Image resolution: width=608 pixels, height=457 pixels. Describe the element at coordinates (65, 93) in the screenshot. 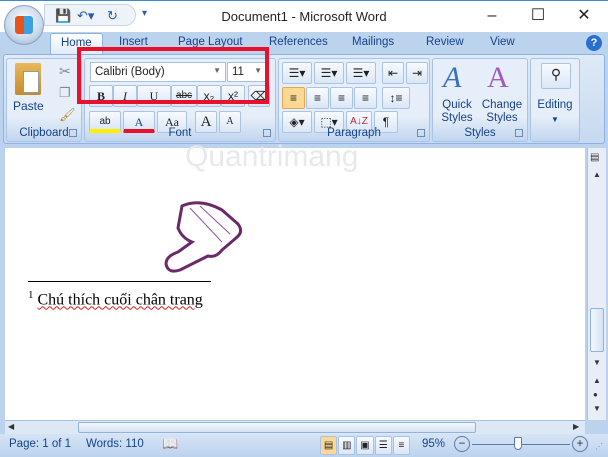

I see `copy-icon: ❐` at that location.